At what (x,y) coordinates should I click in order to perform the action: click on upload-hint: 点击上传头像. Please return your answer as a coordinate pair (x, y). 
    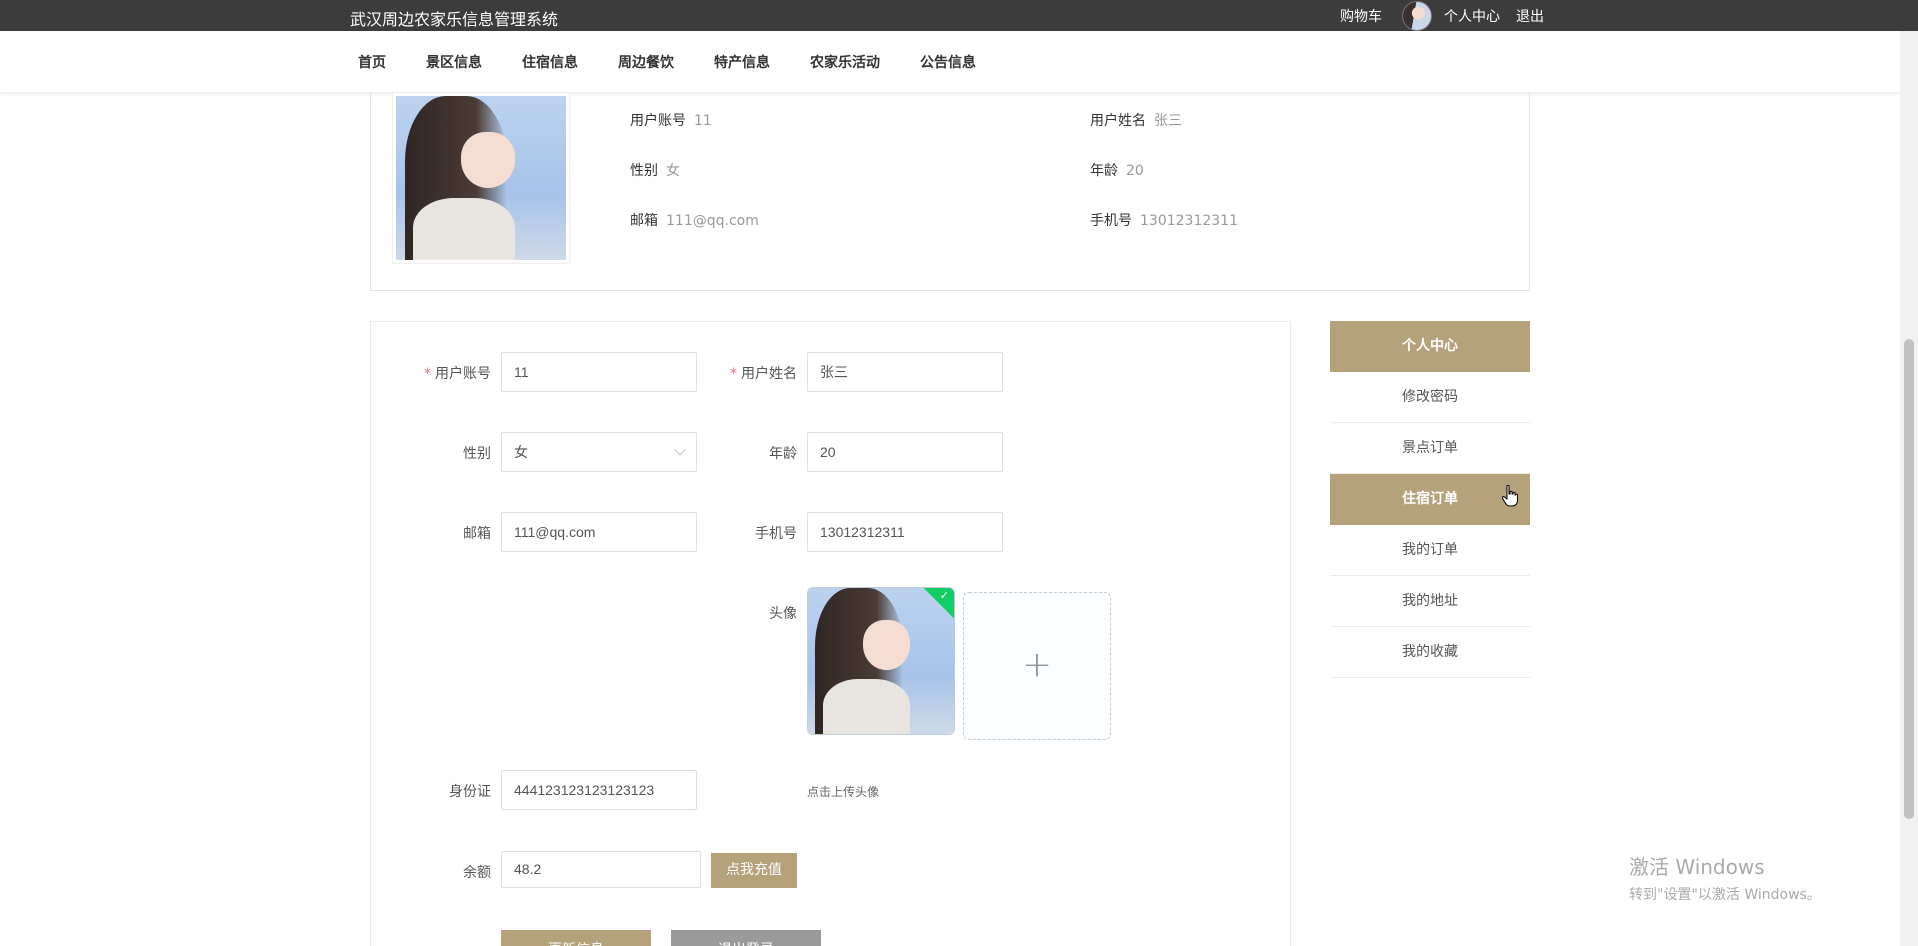
    Looking at the image, I should click on (843, 792).